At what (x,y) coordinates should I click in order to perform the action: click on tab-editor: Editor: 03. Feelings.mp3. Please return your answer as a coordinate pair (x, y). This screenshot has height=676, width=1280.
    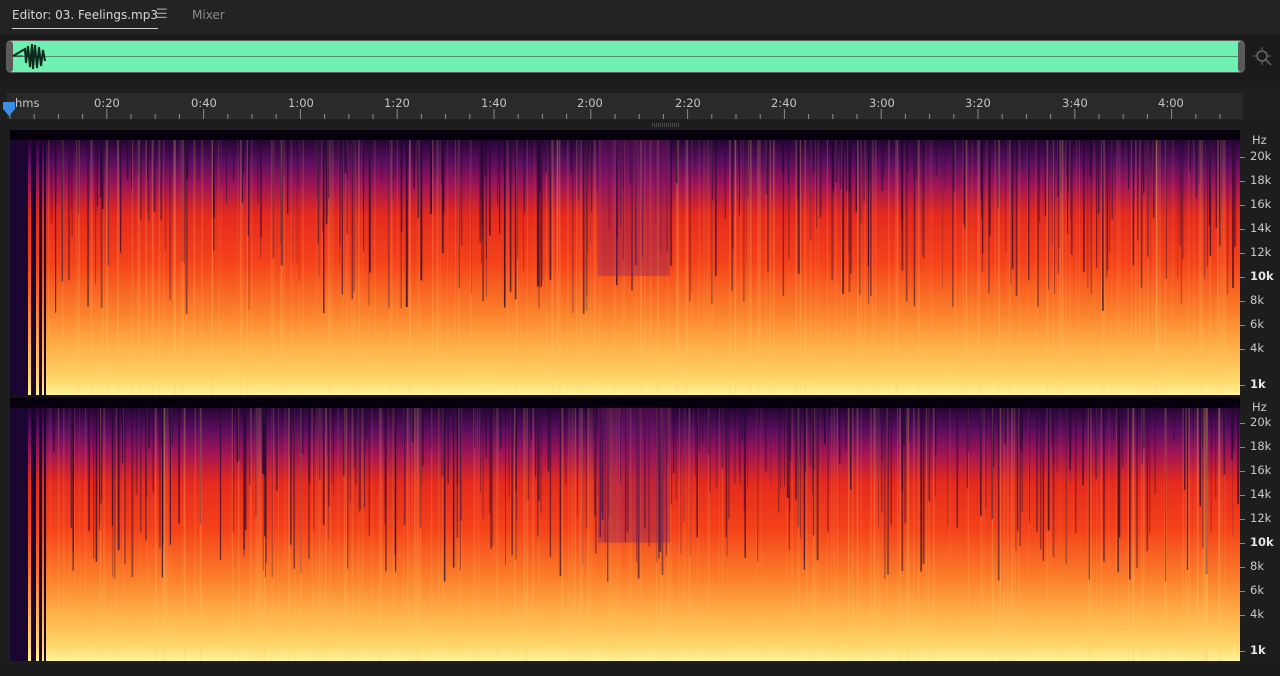
    Looking at the image, I should click on (85, 18).